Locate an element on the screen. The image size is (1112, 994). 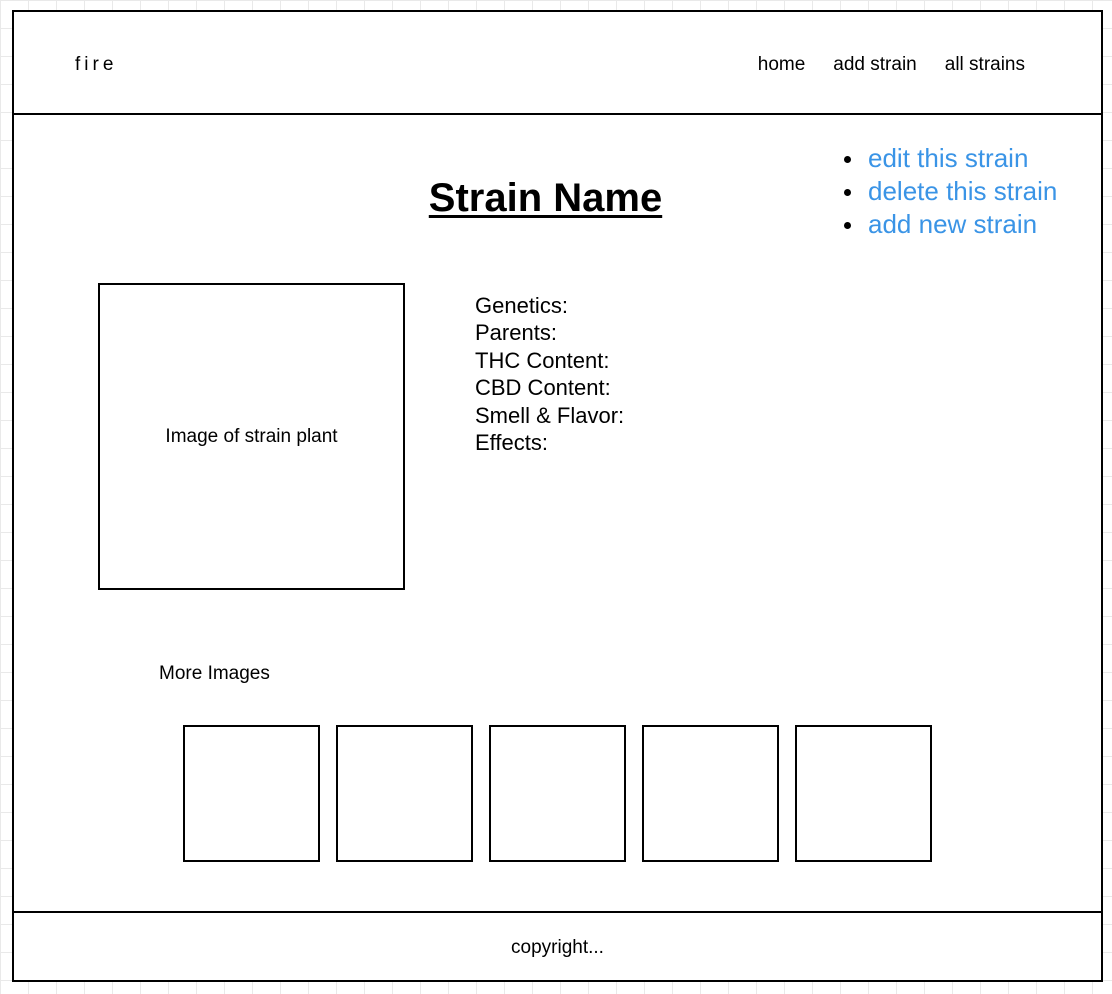
detail-cbd-content: CBD Content: is located at coordinates (543, 388).